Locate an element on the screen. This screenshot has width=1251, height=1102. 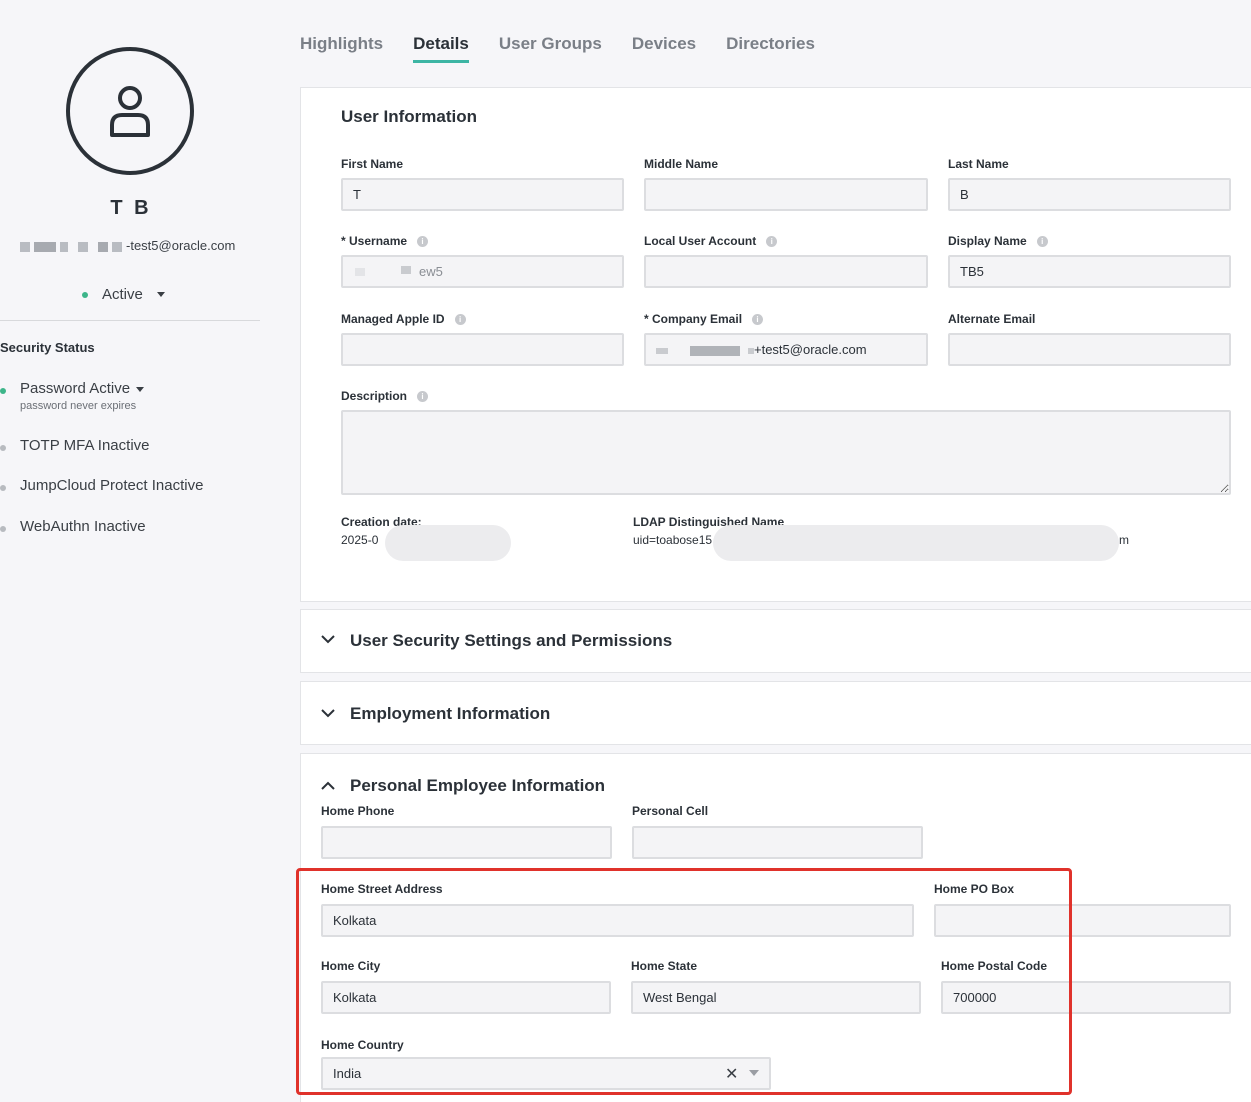
personal-cell-input is located at coordinates (777, 842).